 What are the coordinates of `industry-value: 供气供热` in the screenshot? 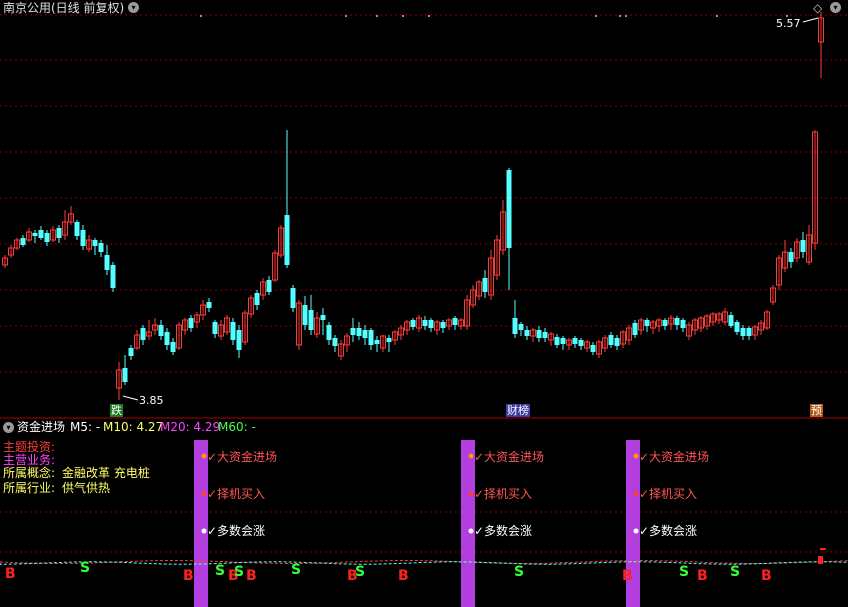 It's located at (86, 488).